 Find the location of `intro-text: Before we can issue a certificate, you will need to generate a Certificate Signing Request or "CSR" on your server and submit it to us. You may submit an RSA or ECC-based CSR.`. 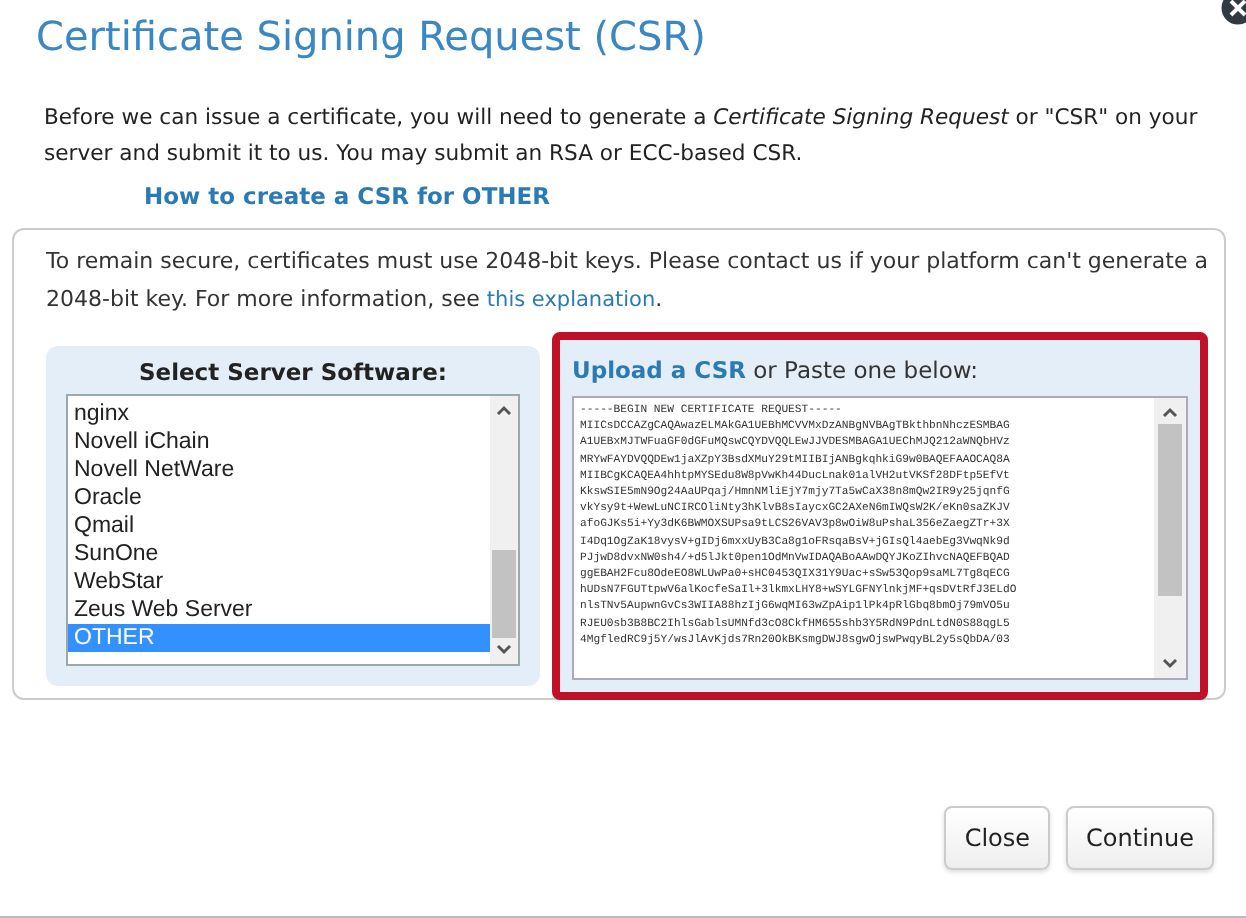

intro-text: Before we can issue a certificate, you will need to generate a Certificate Signing Request or "CSR" on your server and submit it to us. You may submit an RSA or ECC-based CSR. is located at coordinates (622, 136).